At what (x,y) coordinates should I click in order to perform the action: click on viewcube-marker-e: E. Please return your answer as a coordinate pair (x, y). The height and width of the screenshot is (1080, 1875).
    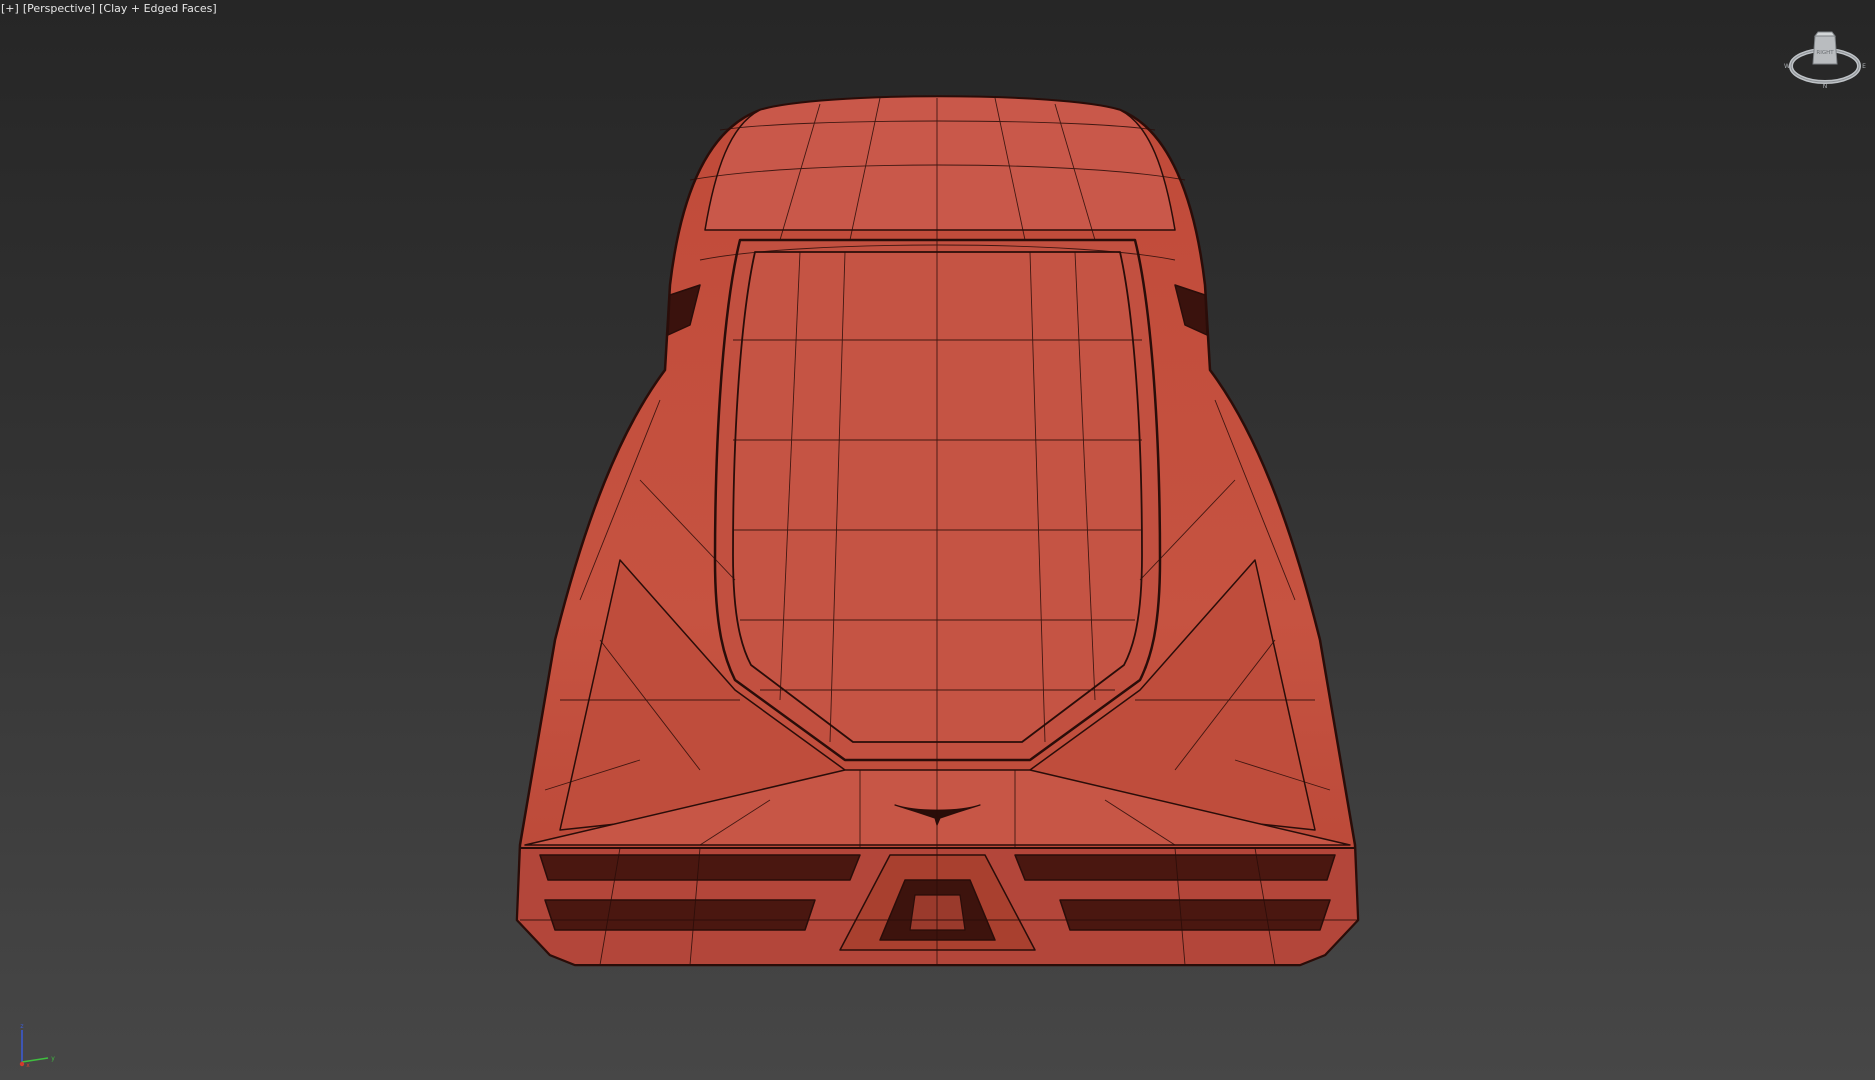
    Looking at the image, I should click on (1864, 66).